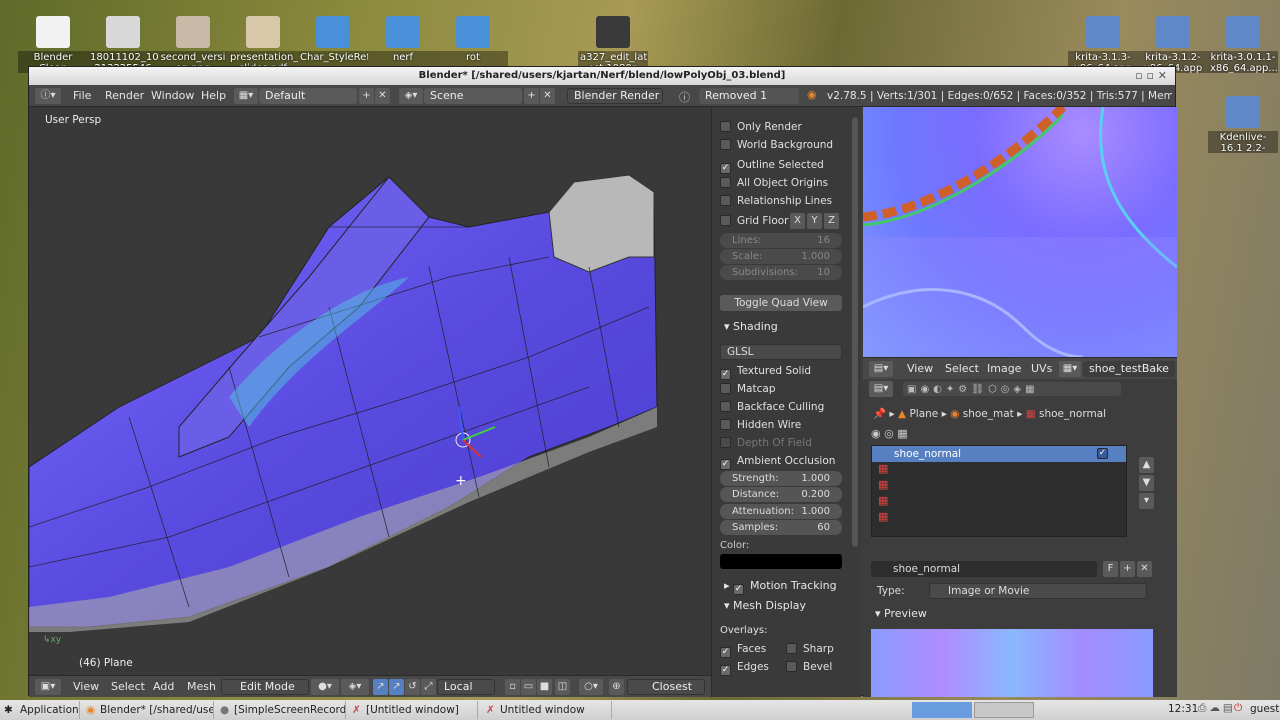  I want to click on shading-mode-select: GLSL, so click(781, 352).